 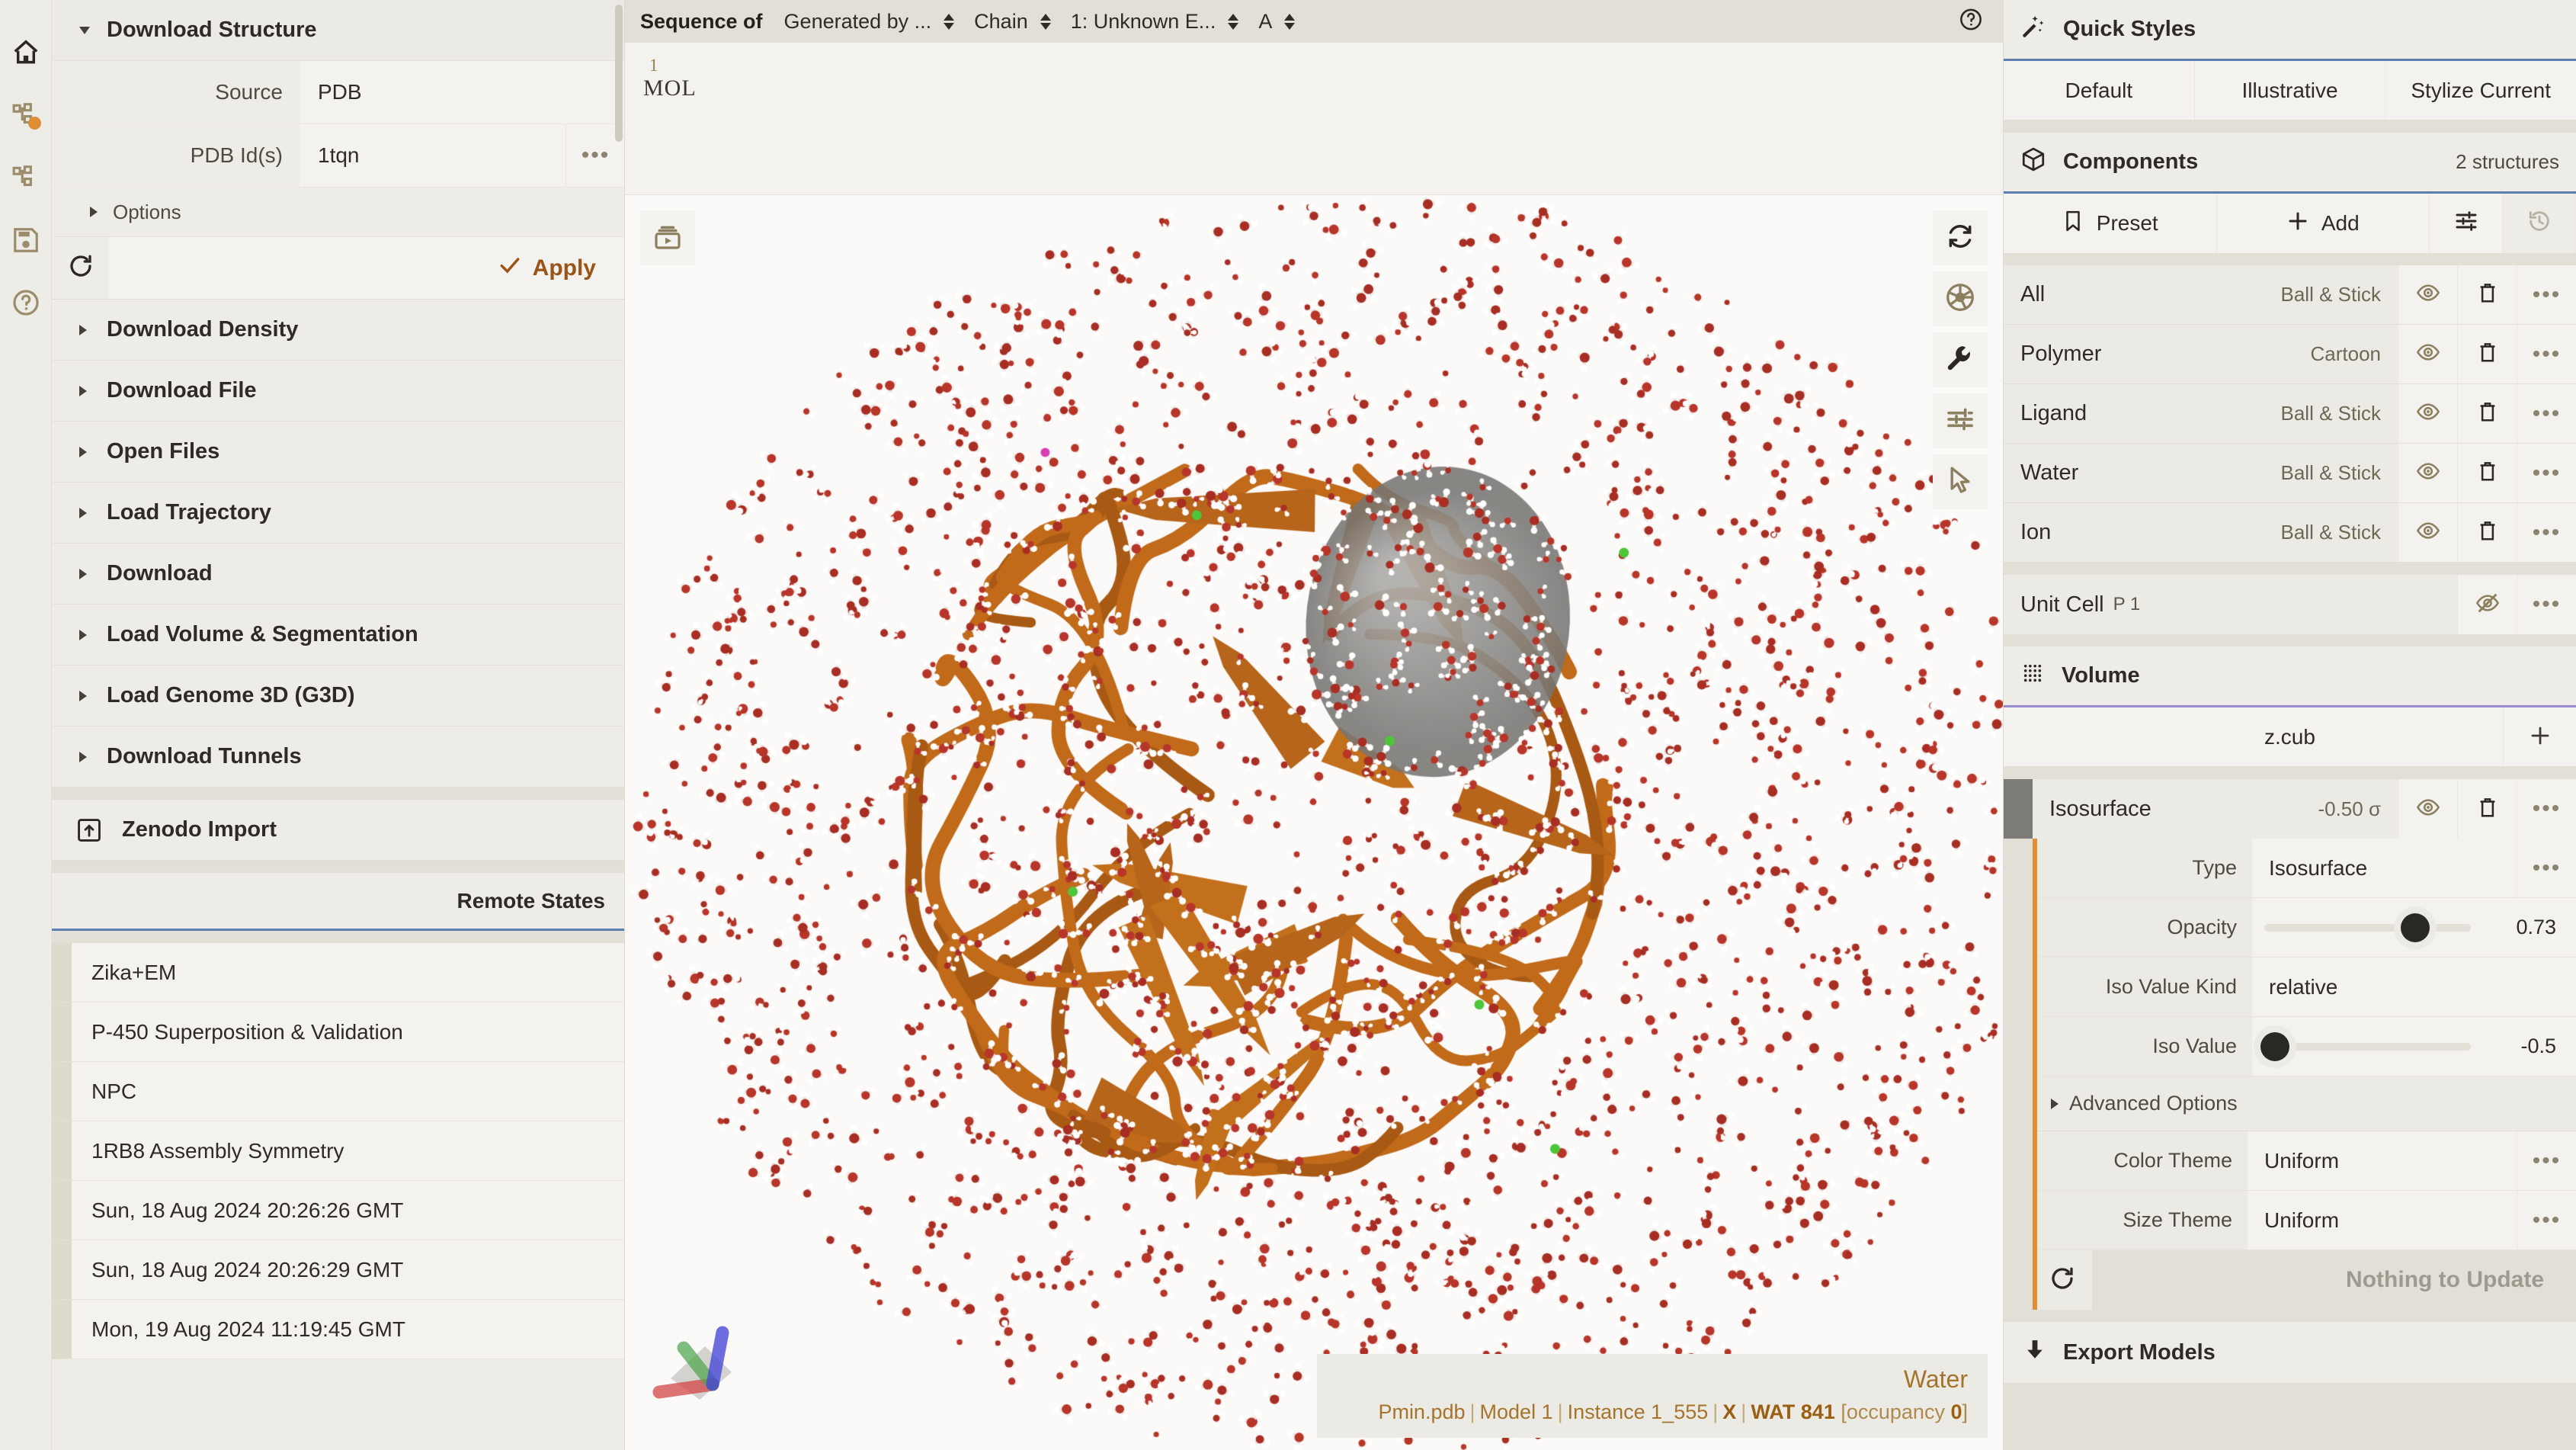 What do you see at coordinates (338, 453) in the screenshot?
I see `section-open-files: Open Files` at bounding box center [338, 453].